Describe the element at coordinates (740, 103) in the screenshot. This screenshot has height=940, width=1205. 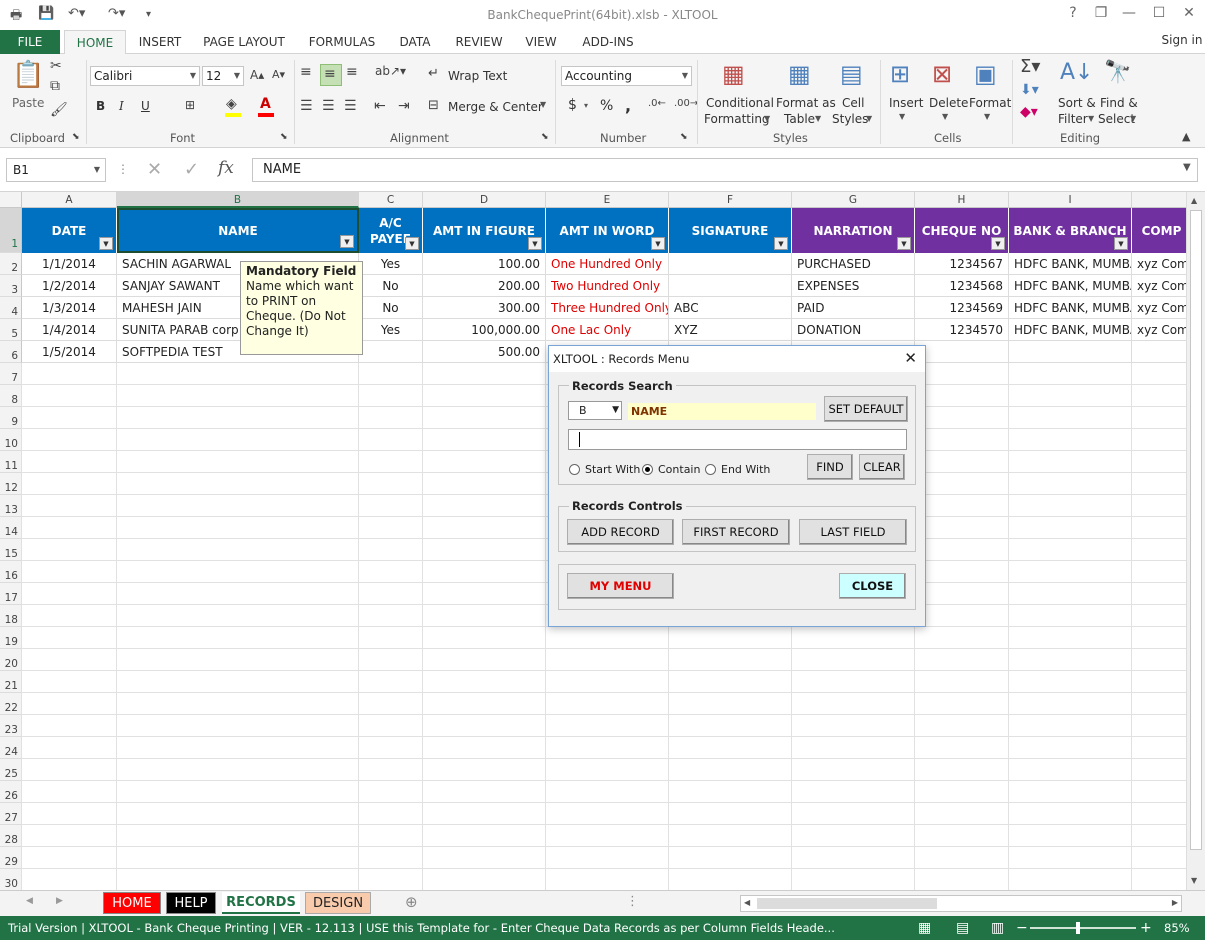
I see `conditional-formatting-label-1: Conditional` at that location.